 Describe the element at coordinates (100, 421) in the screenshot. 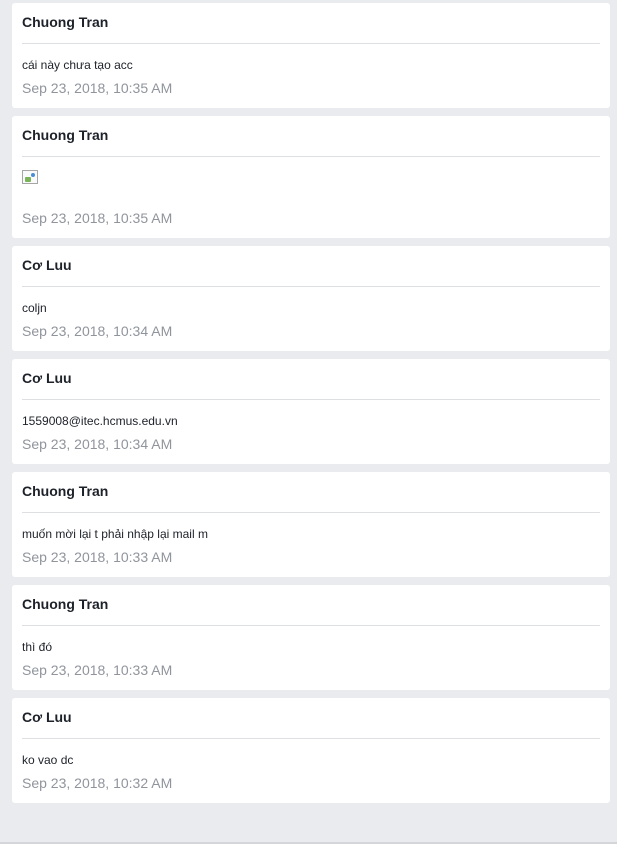

I see `message-text: 1559008@itec.hcmus.edu.vn` at that location.